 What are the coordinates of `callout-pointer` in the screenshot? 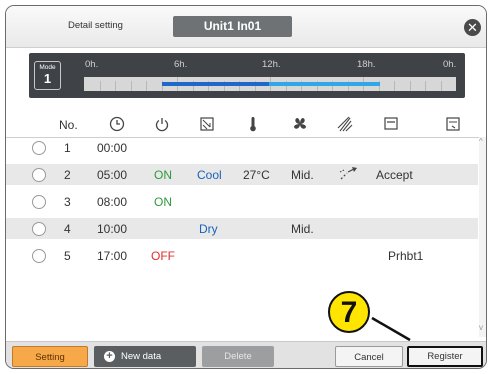 It's located at (391, 329).